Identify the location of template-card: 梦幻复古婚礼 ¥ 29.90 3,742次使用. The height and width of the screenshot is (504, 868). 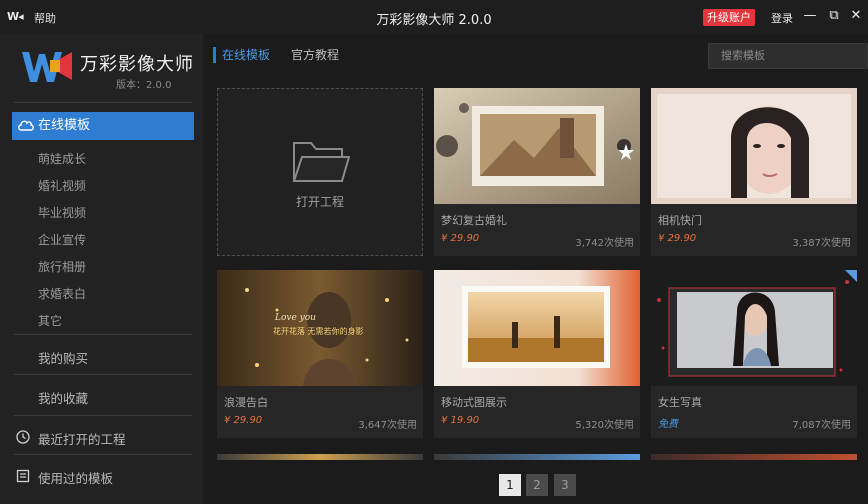
(537, 172).